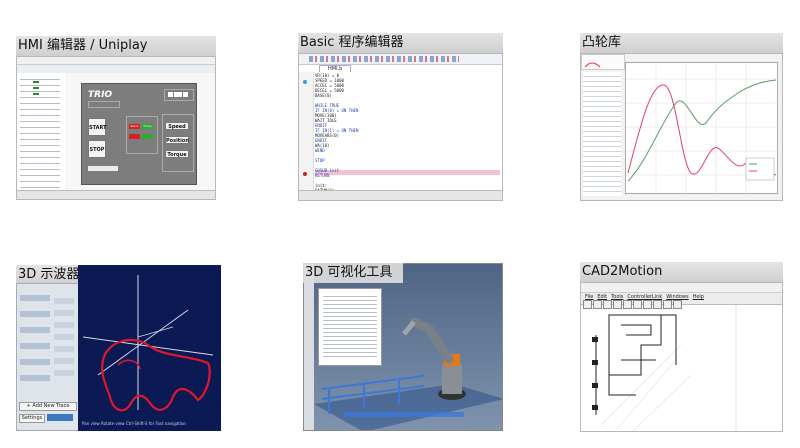  I want to click on robot-scene, so click(408, 373).